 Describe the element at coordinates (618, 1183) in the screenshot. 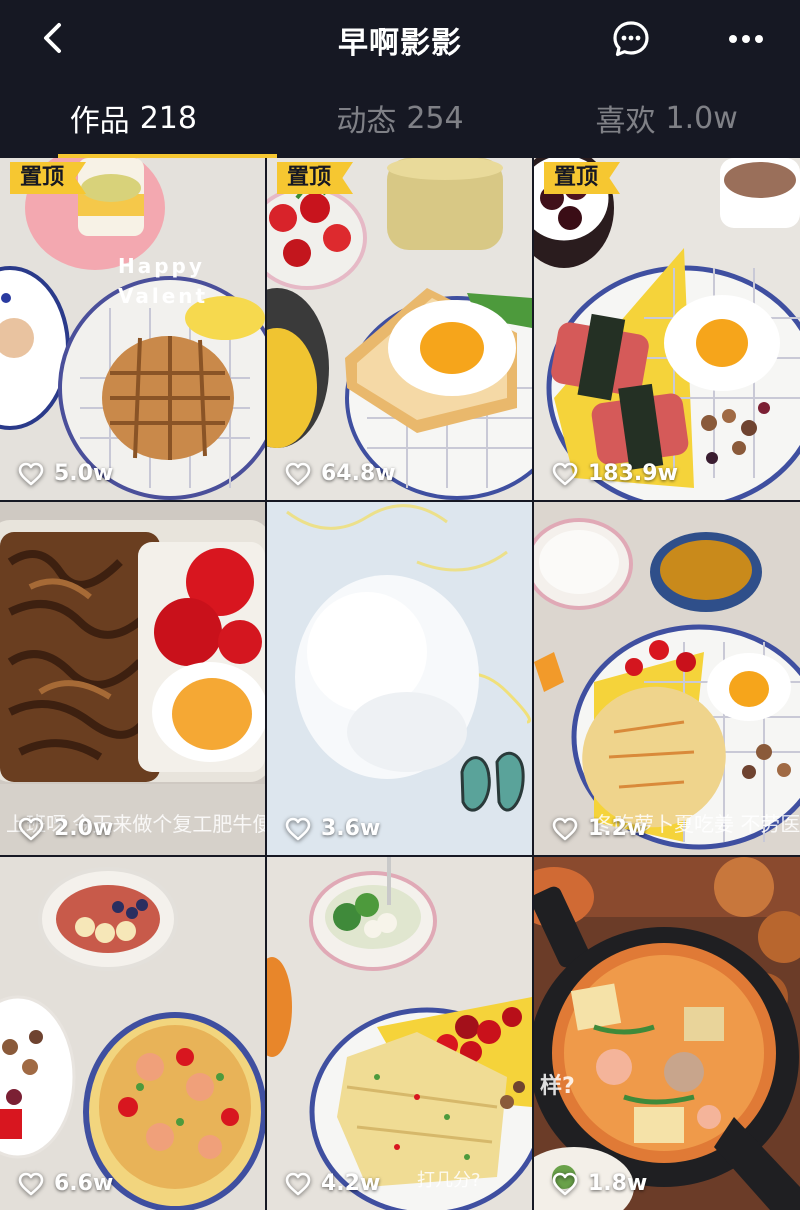

I see `like-count-label: 1.8w` at that location.